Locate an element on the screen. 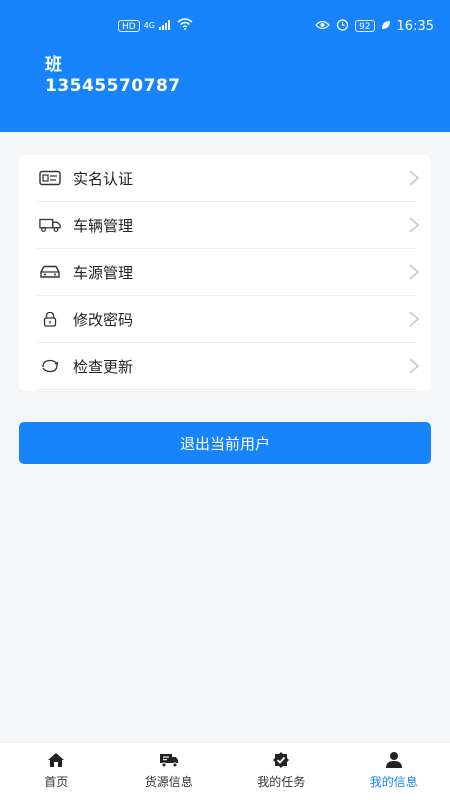 Image resolution: width=450 pixels, height=800 pixels. menu-item-label: 实名认证 is located at coordinates (103, 179).